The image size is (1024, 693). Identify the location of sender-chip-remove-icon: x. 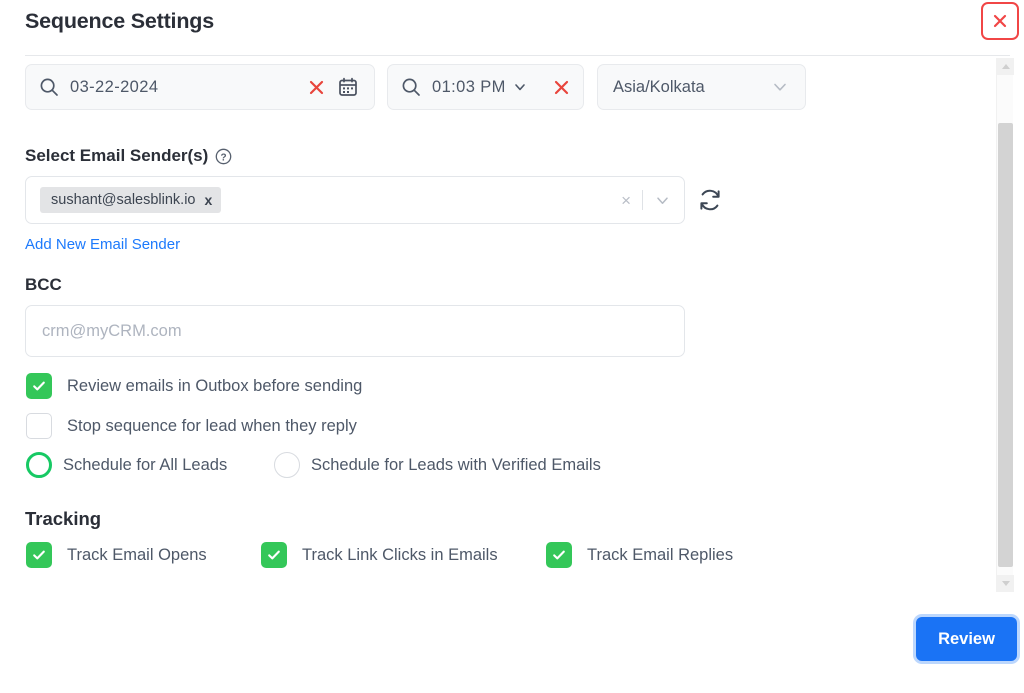
(209, 200).